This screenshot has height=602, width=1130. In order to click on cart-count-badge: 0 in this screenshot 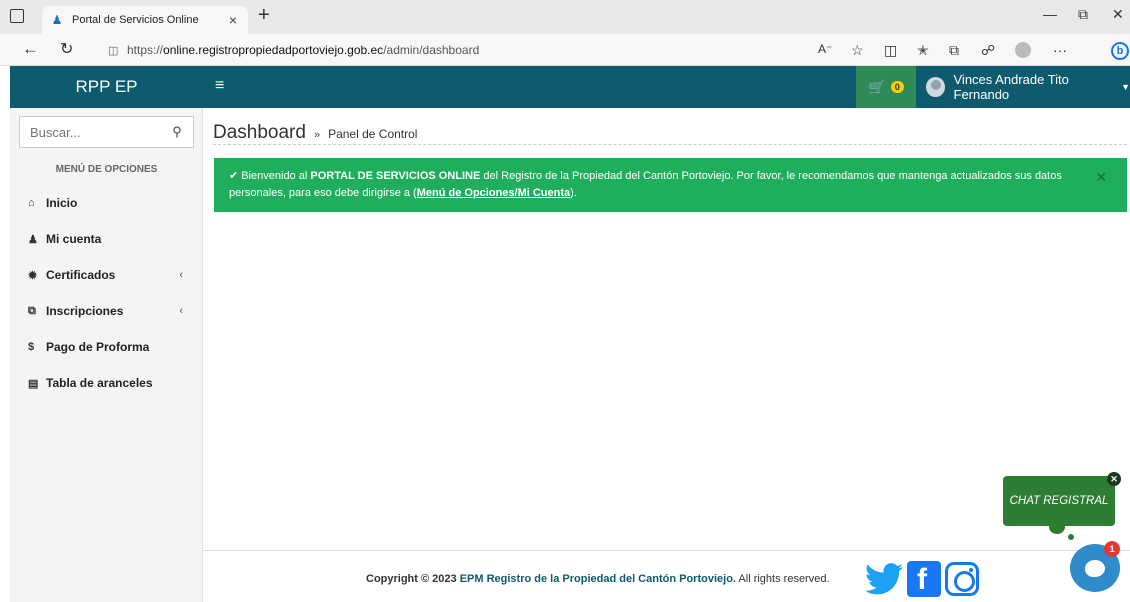, I will do `click(897, 87)`.